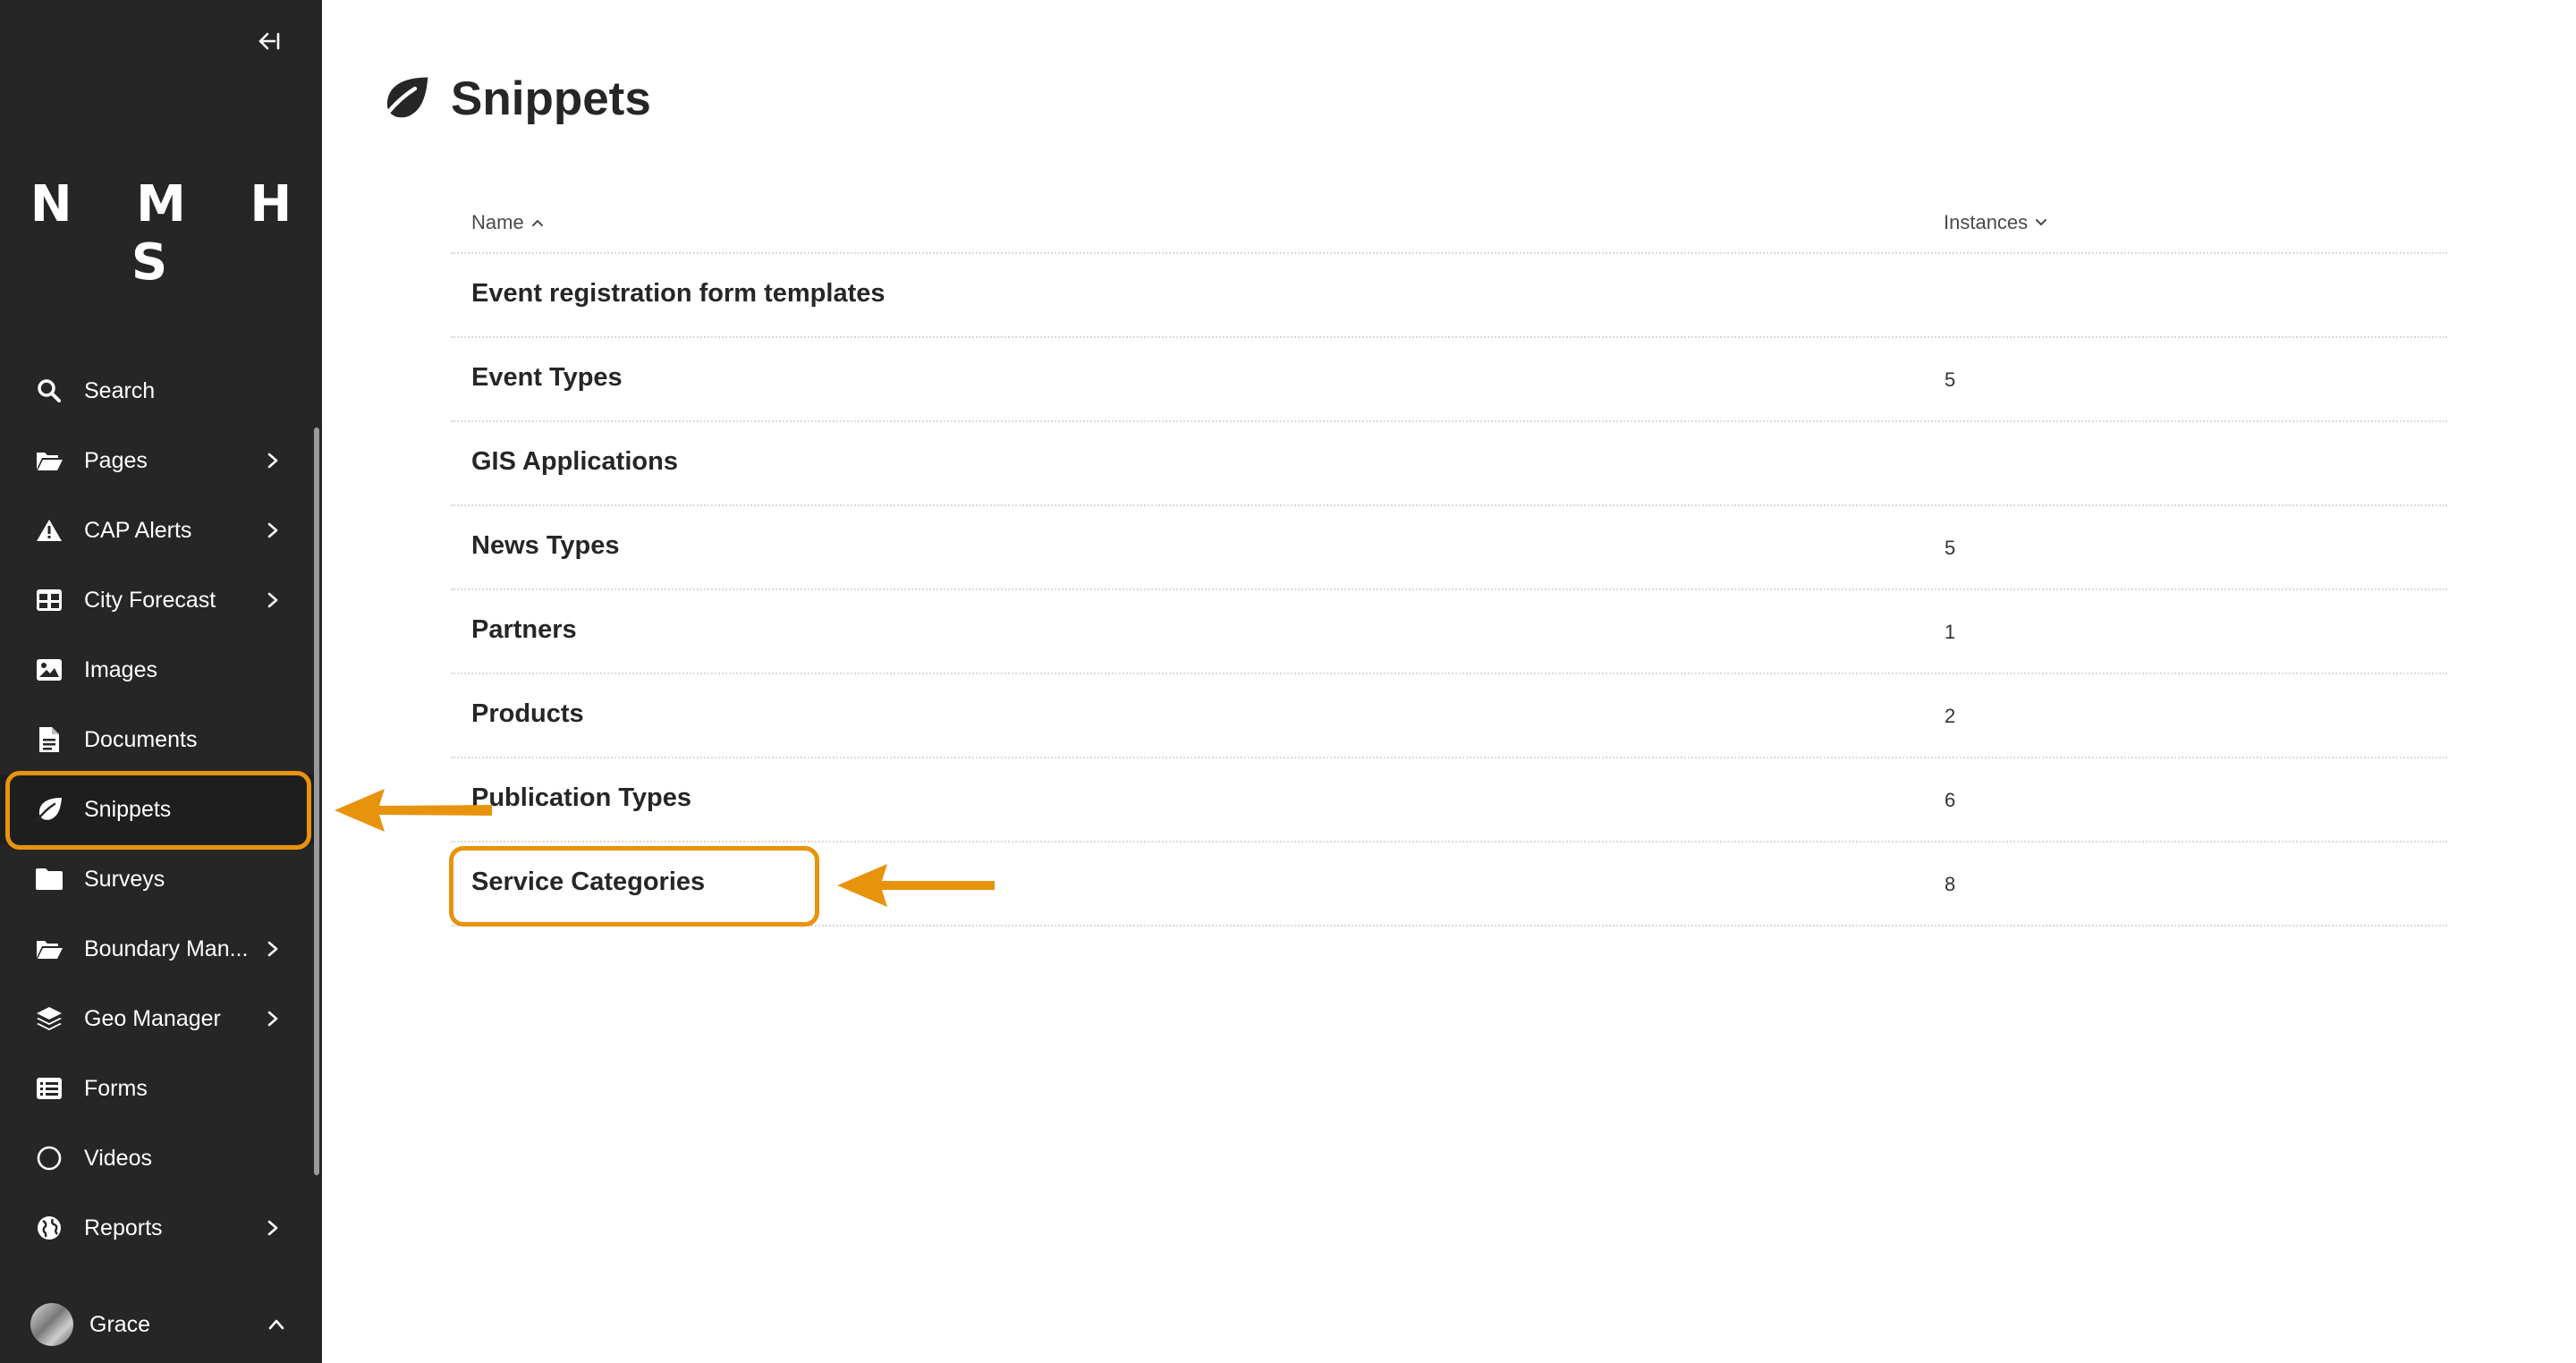 The image size is (2576, 1363). I want to click on sidebar-item-label: Reports, so click(123, 1227).